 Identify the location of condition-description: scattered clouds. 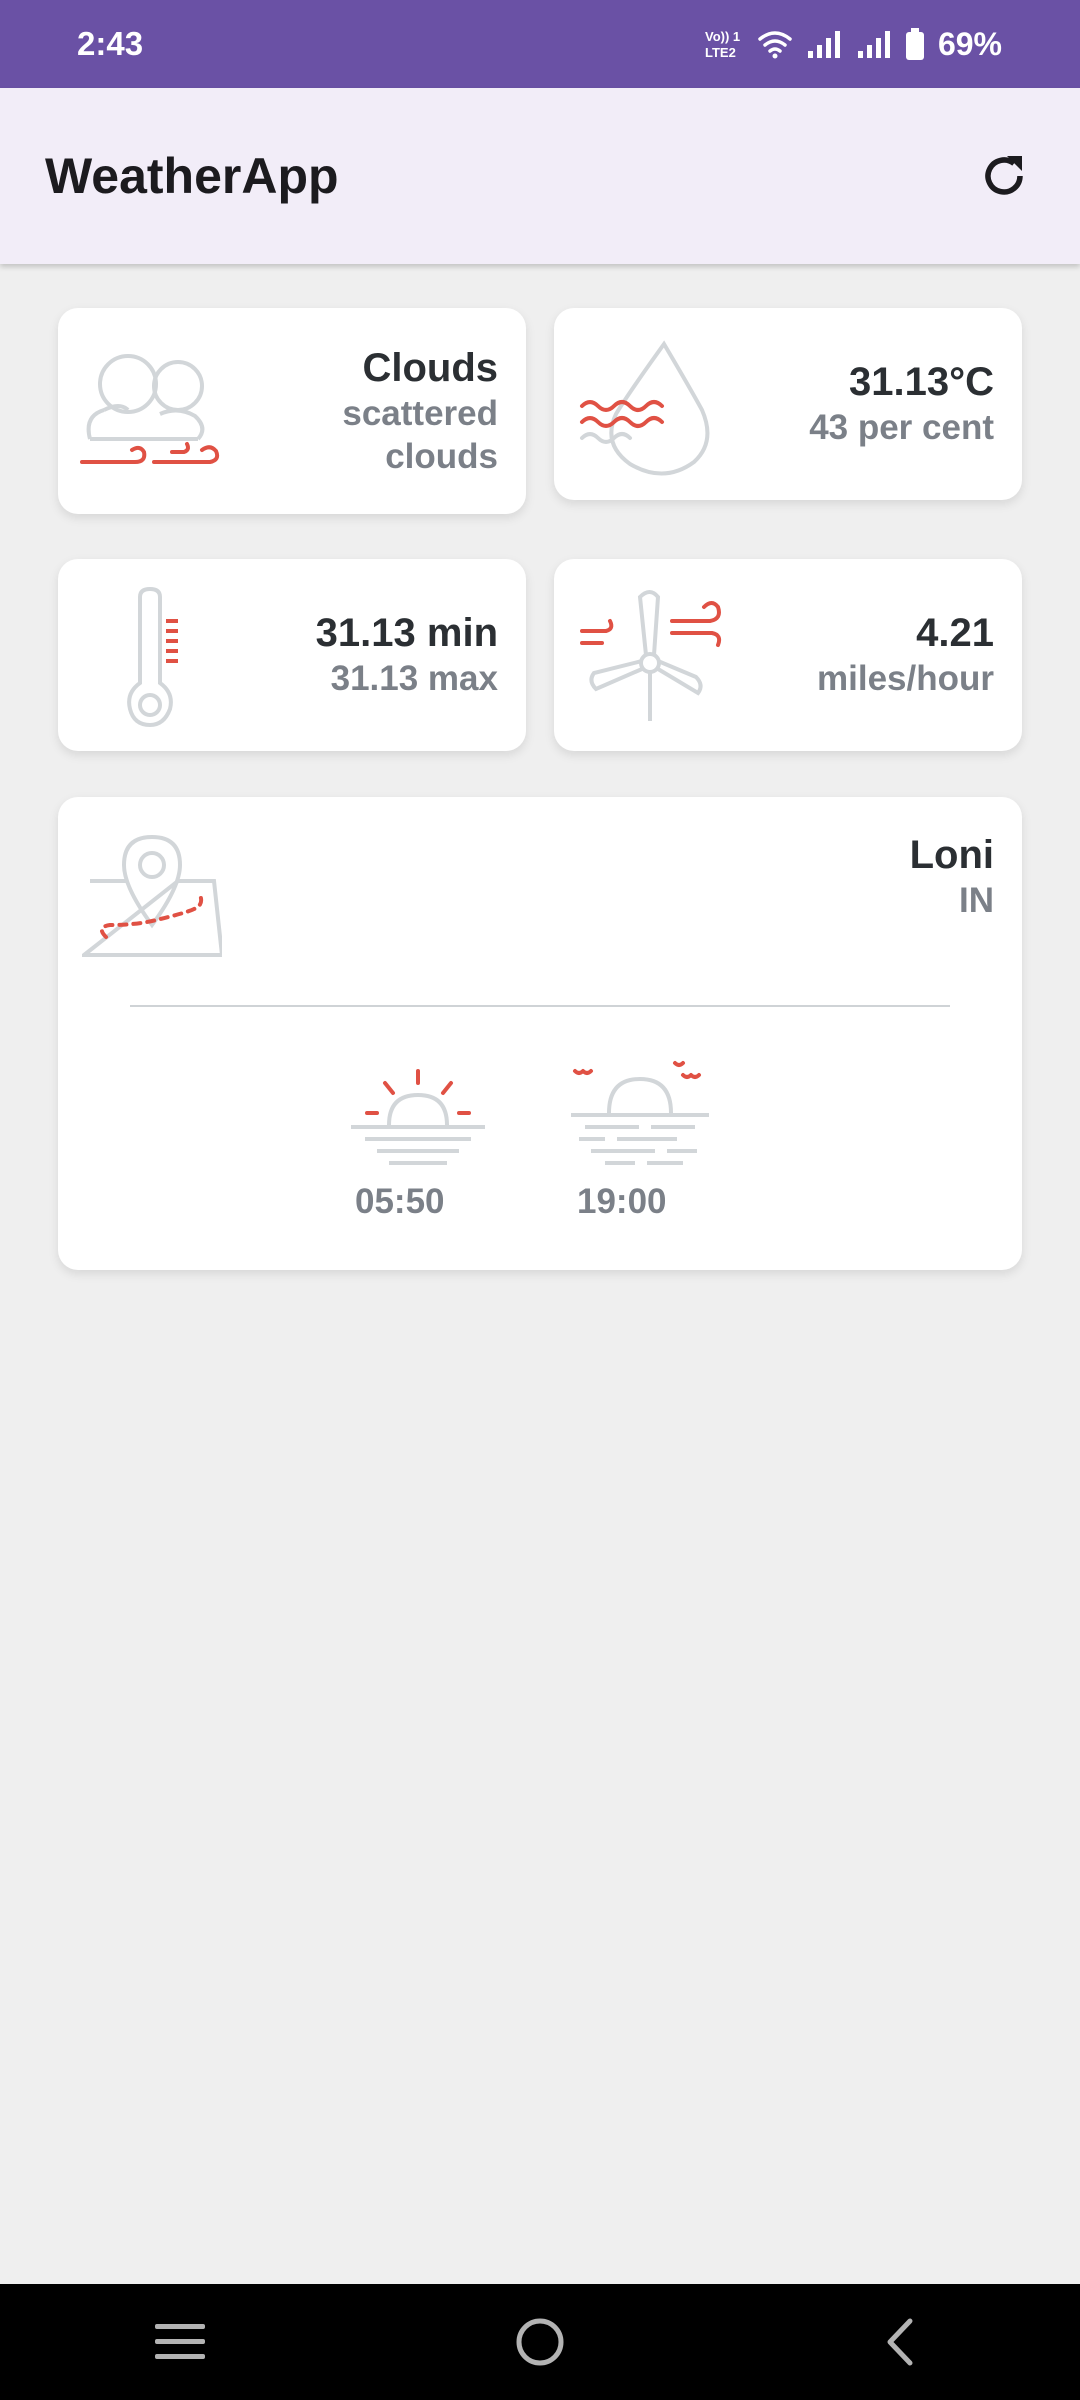
(420, 435).